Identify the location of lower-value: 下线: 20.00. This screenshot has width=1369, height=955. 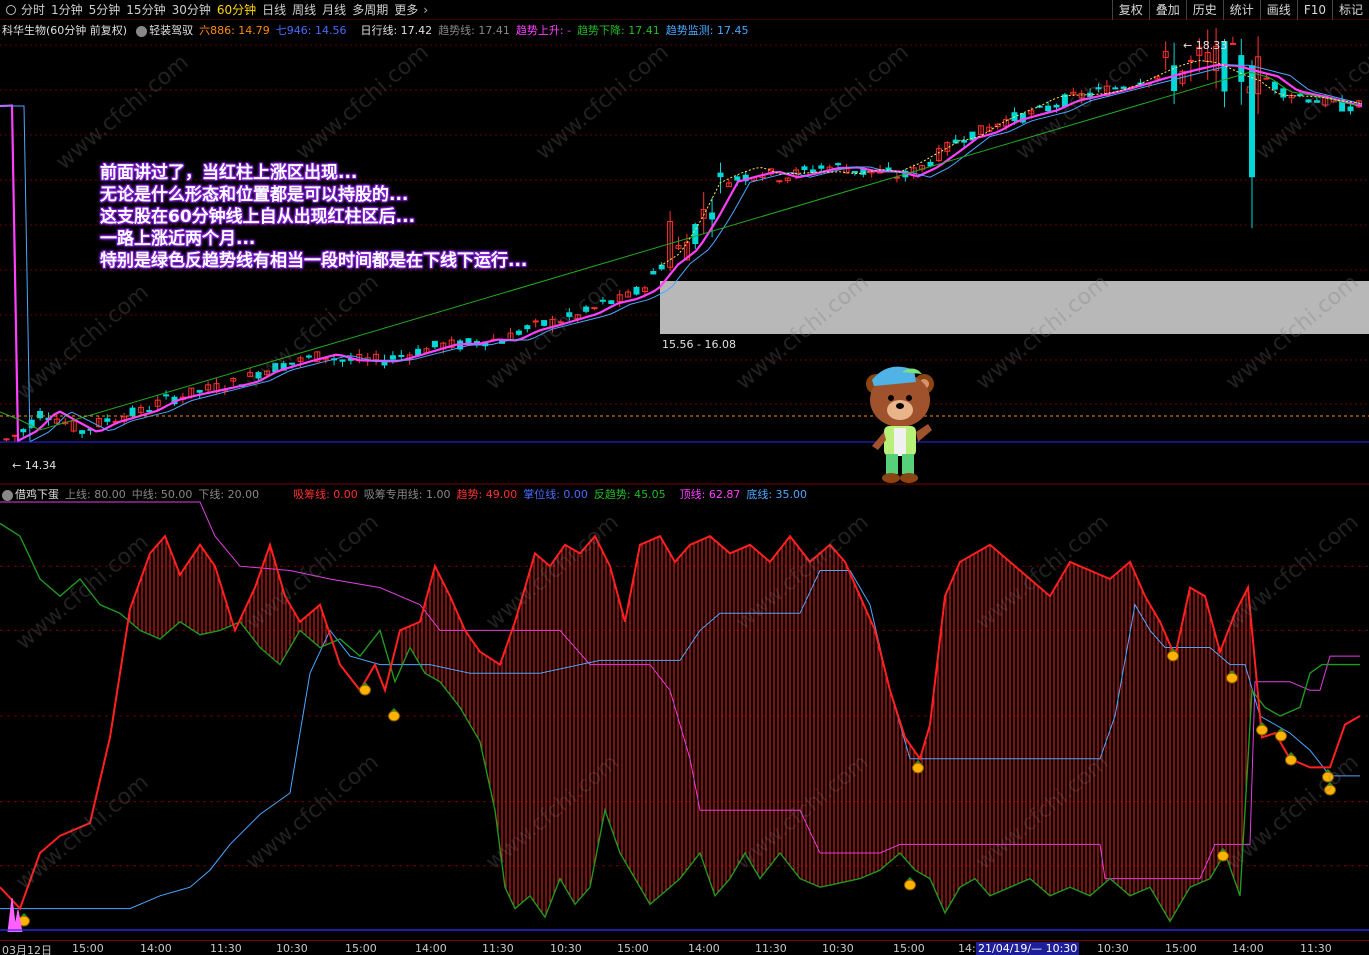
(229, 494).